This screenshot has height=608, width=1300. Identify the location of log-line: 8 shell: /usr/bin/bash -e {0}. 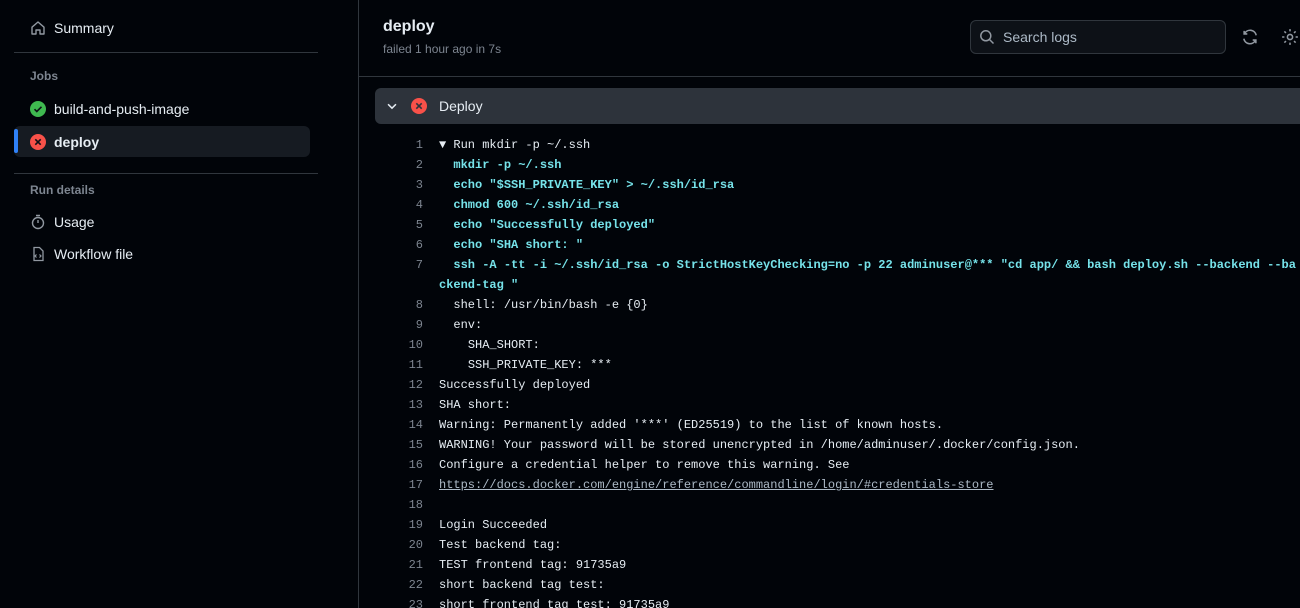
(829, 305).